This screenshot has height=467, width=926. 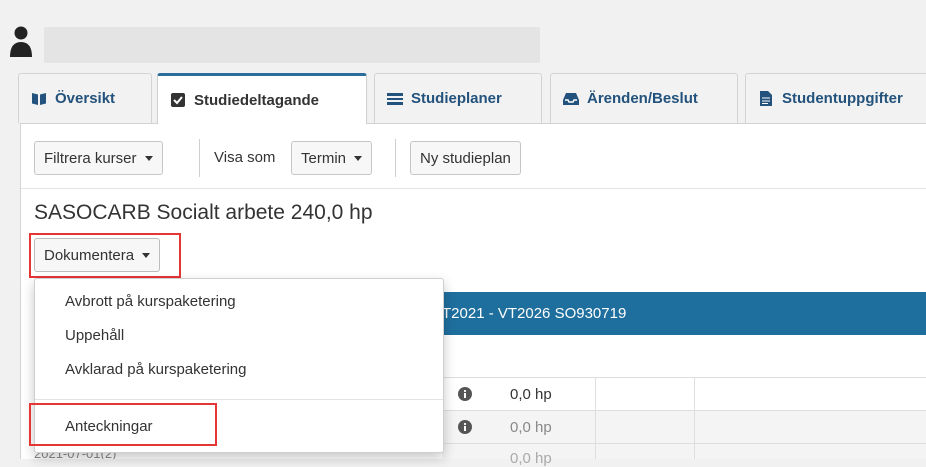 I want to click on new-study-plan-label: Ny studieplan, so click(x=465, y=158).